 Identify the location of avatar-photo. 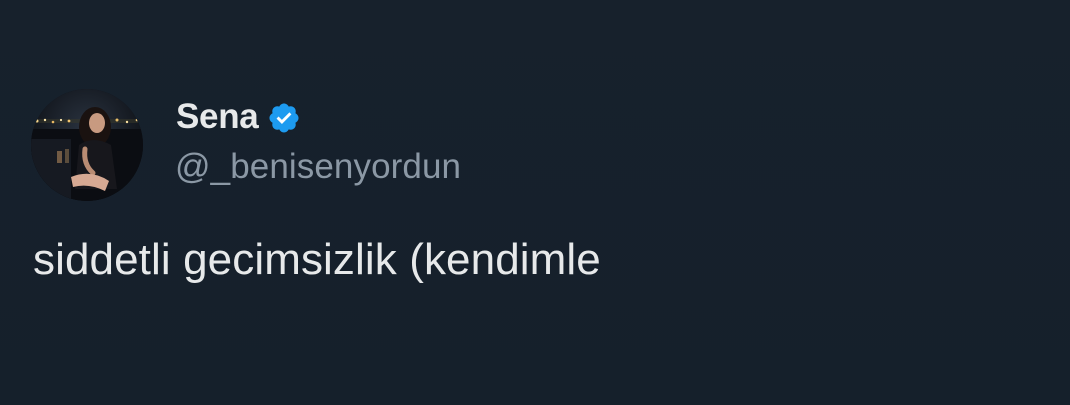
(87, 145).